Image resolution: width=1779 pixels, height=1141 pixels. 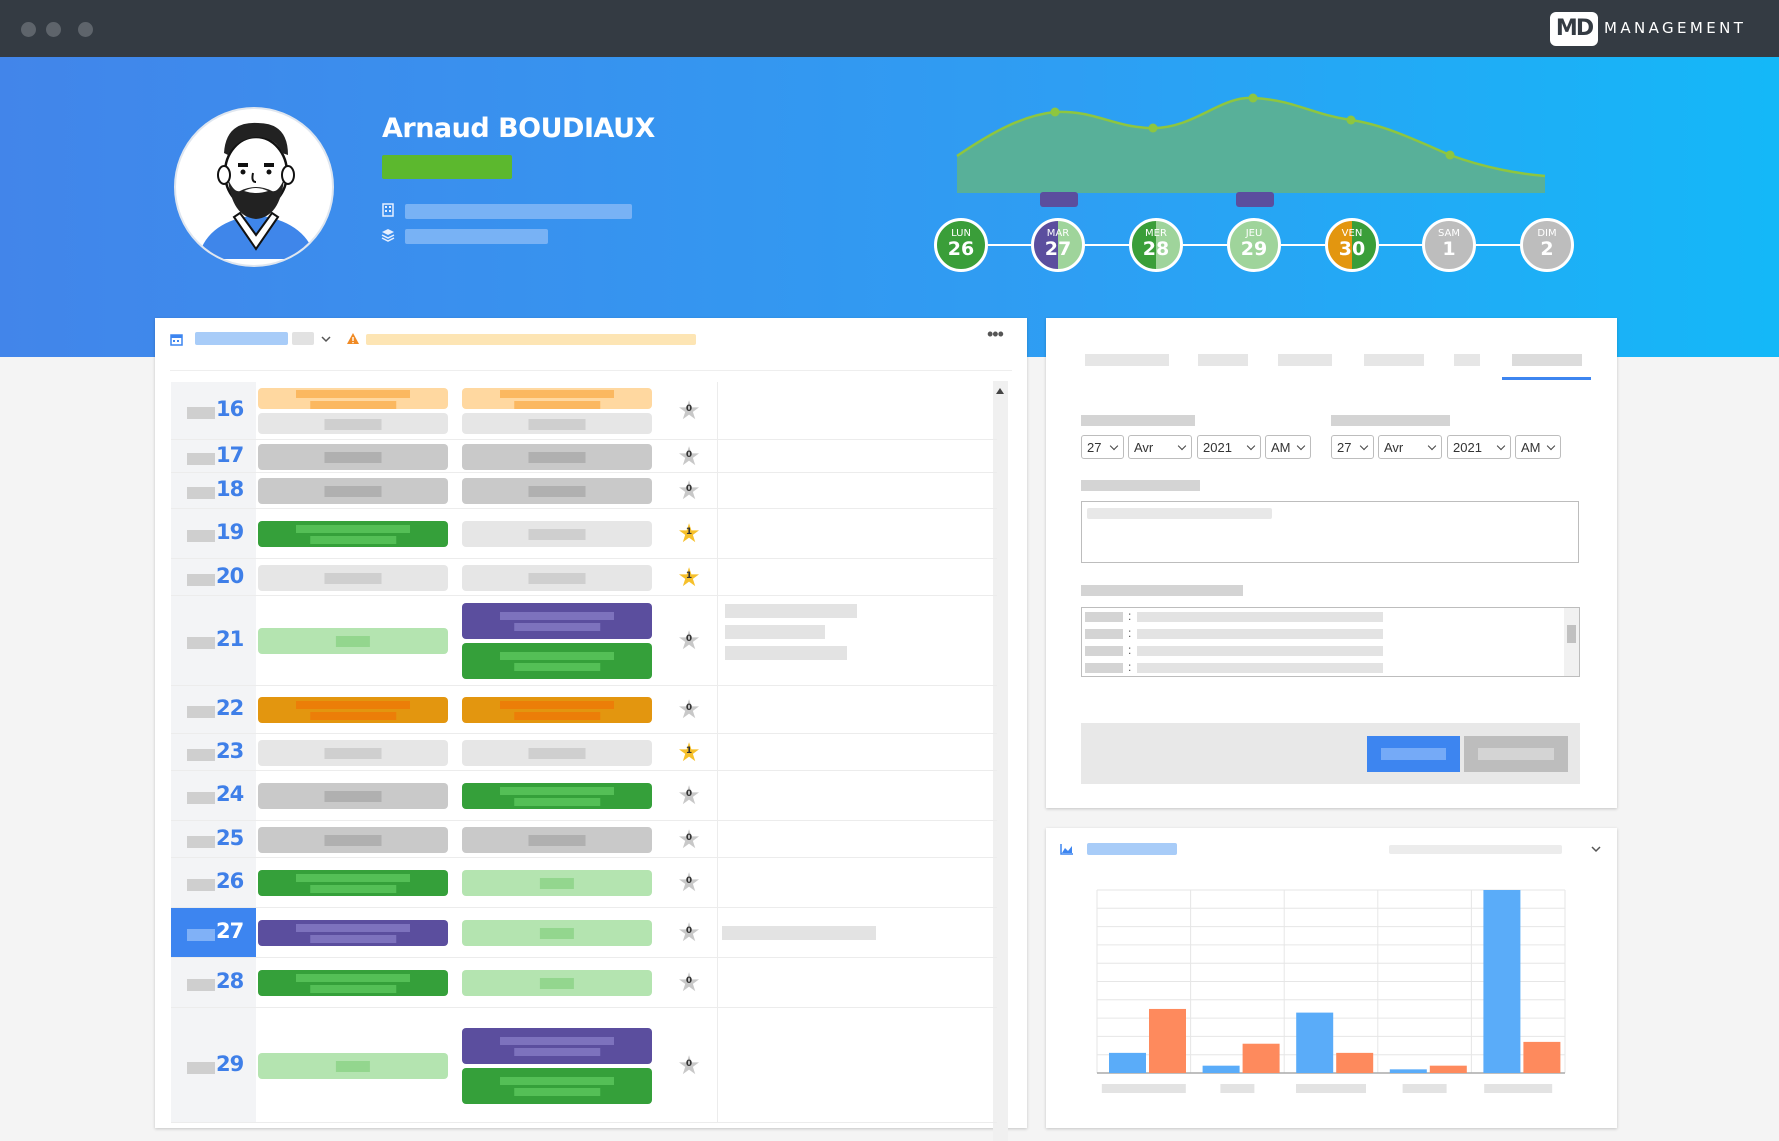 I want to click on day-circle-lun: LUN 26, so click(x=961, y=245).